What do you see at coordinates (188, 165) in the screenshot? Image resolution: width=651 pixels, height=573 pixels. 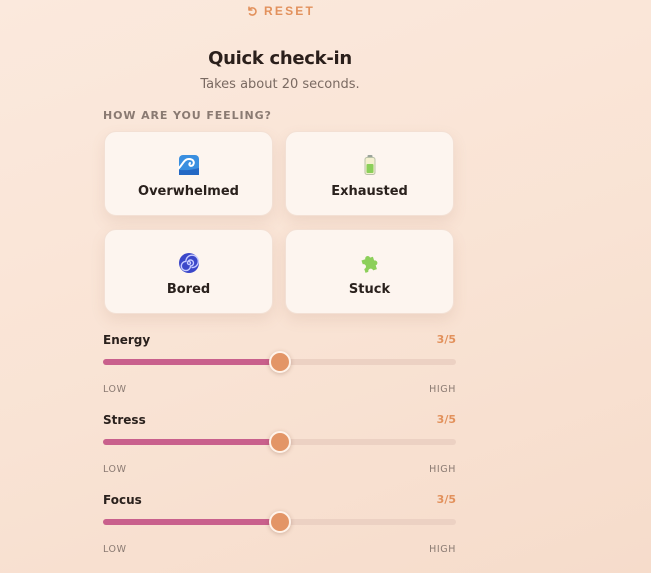 I see `wave-icon` at bounding box center [188, 165].